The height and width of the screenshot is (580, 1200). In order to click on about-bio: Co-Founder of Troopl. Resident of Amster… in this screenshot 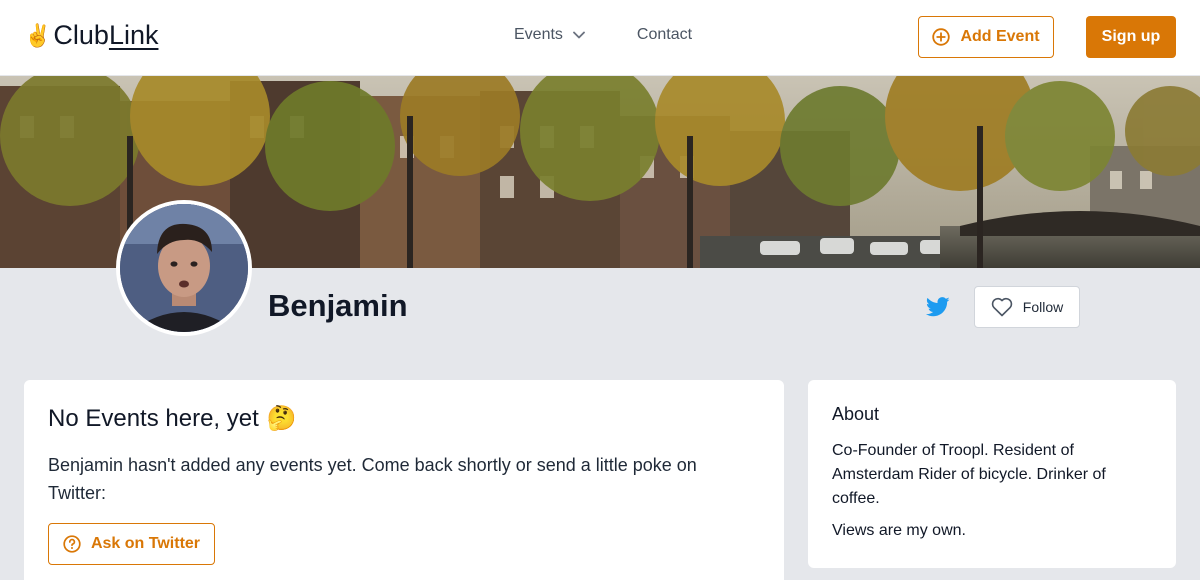, I will do `click(969, 474)`.